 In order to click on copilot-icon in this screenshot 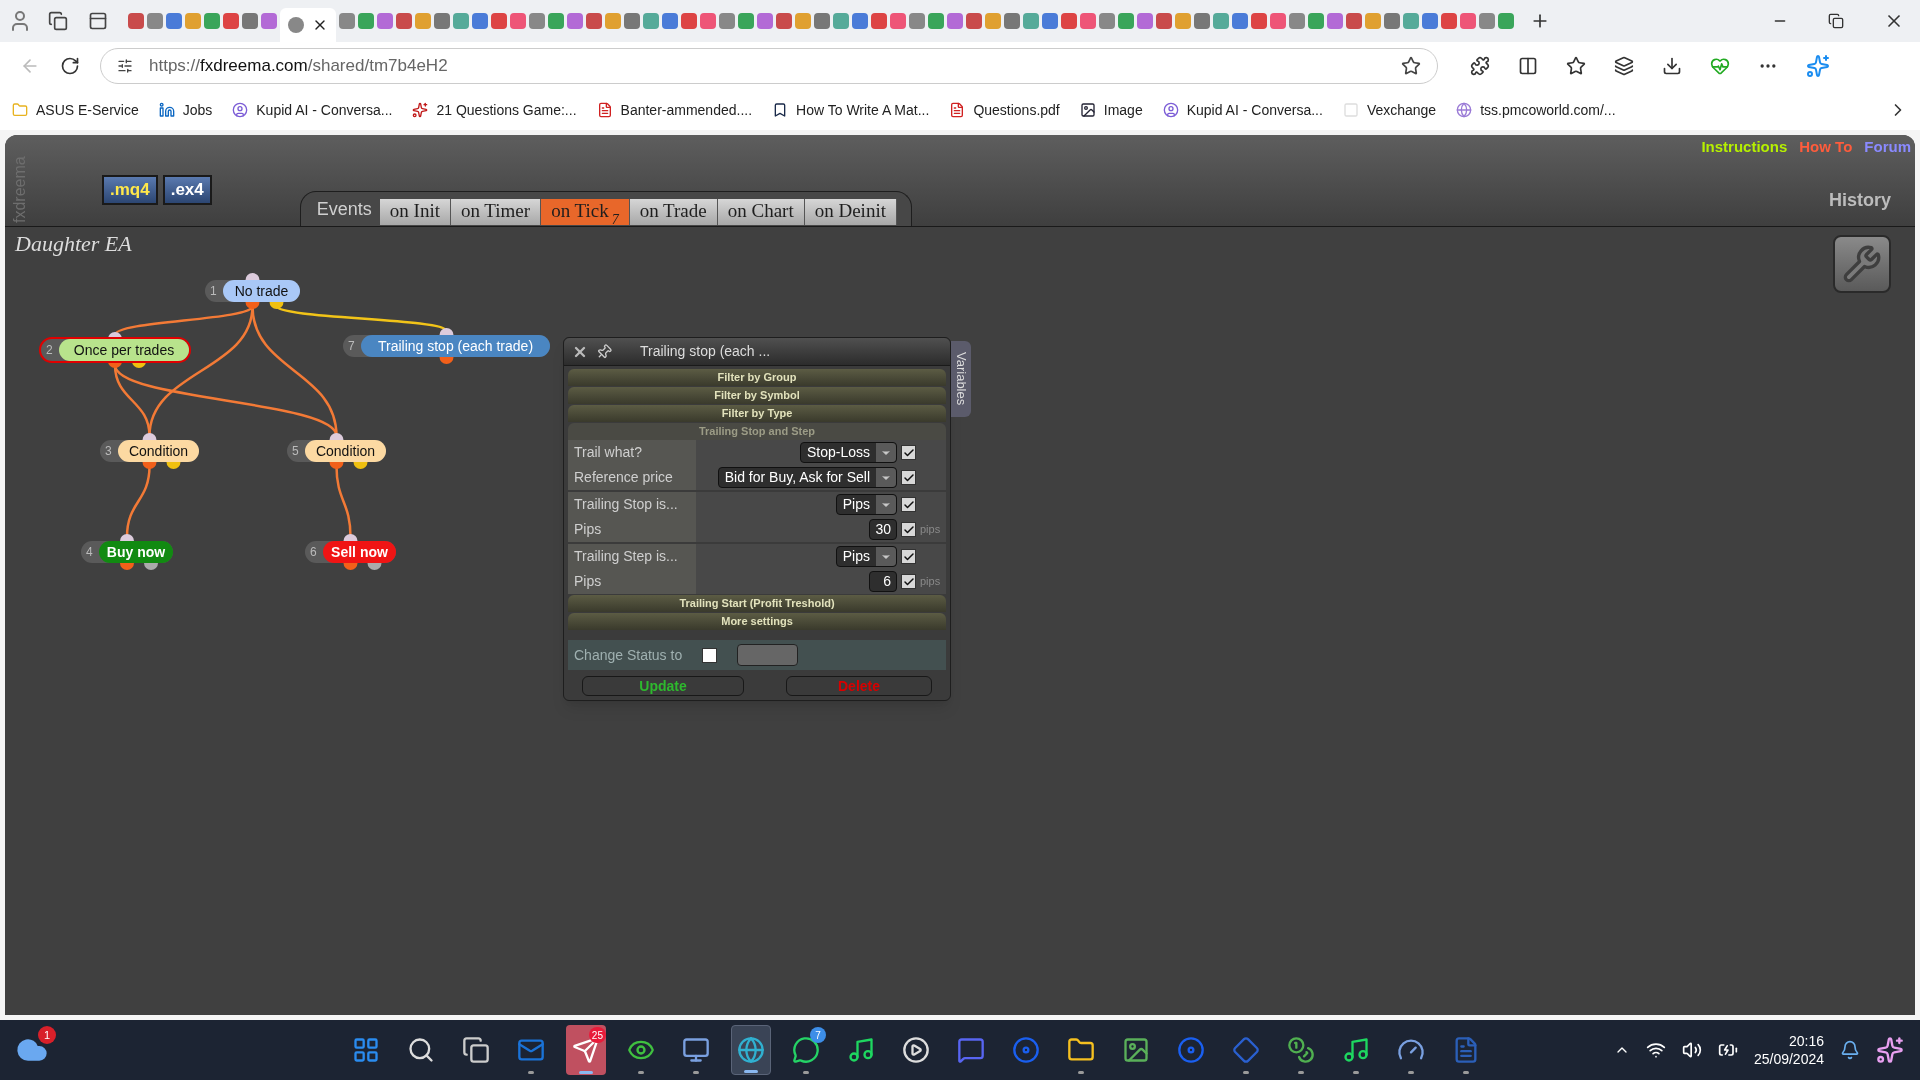, I will do `click(1818, 66)`.